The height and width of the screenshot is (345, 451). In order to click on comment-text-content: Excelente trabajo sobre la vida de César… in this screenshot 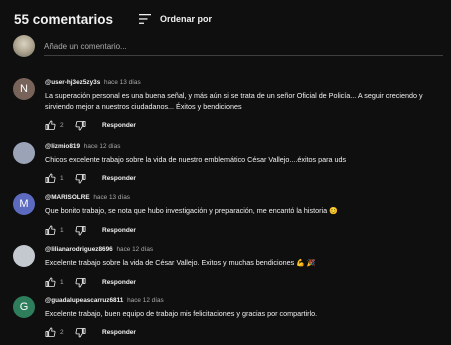, I will do `click(170, 262)`.